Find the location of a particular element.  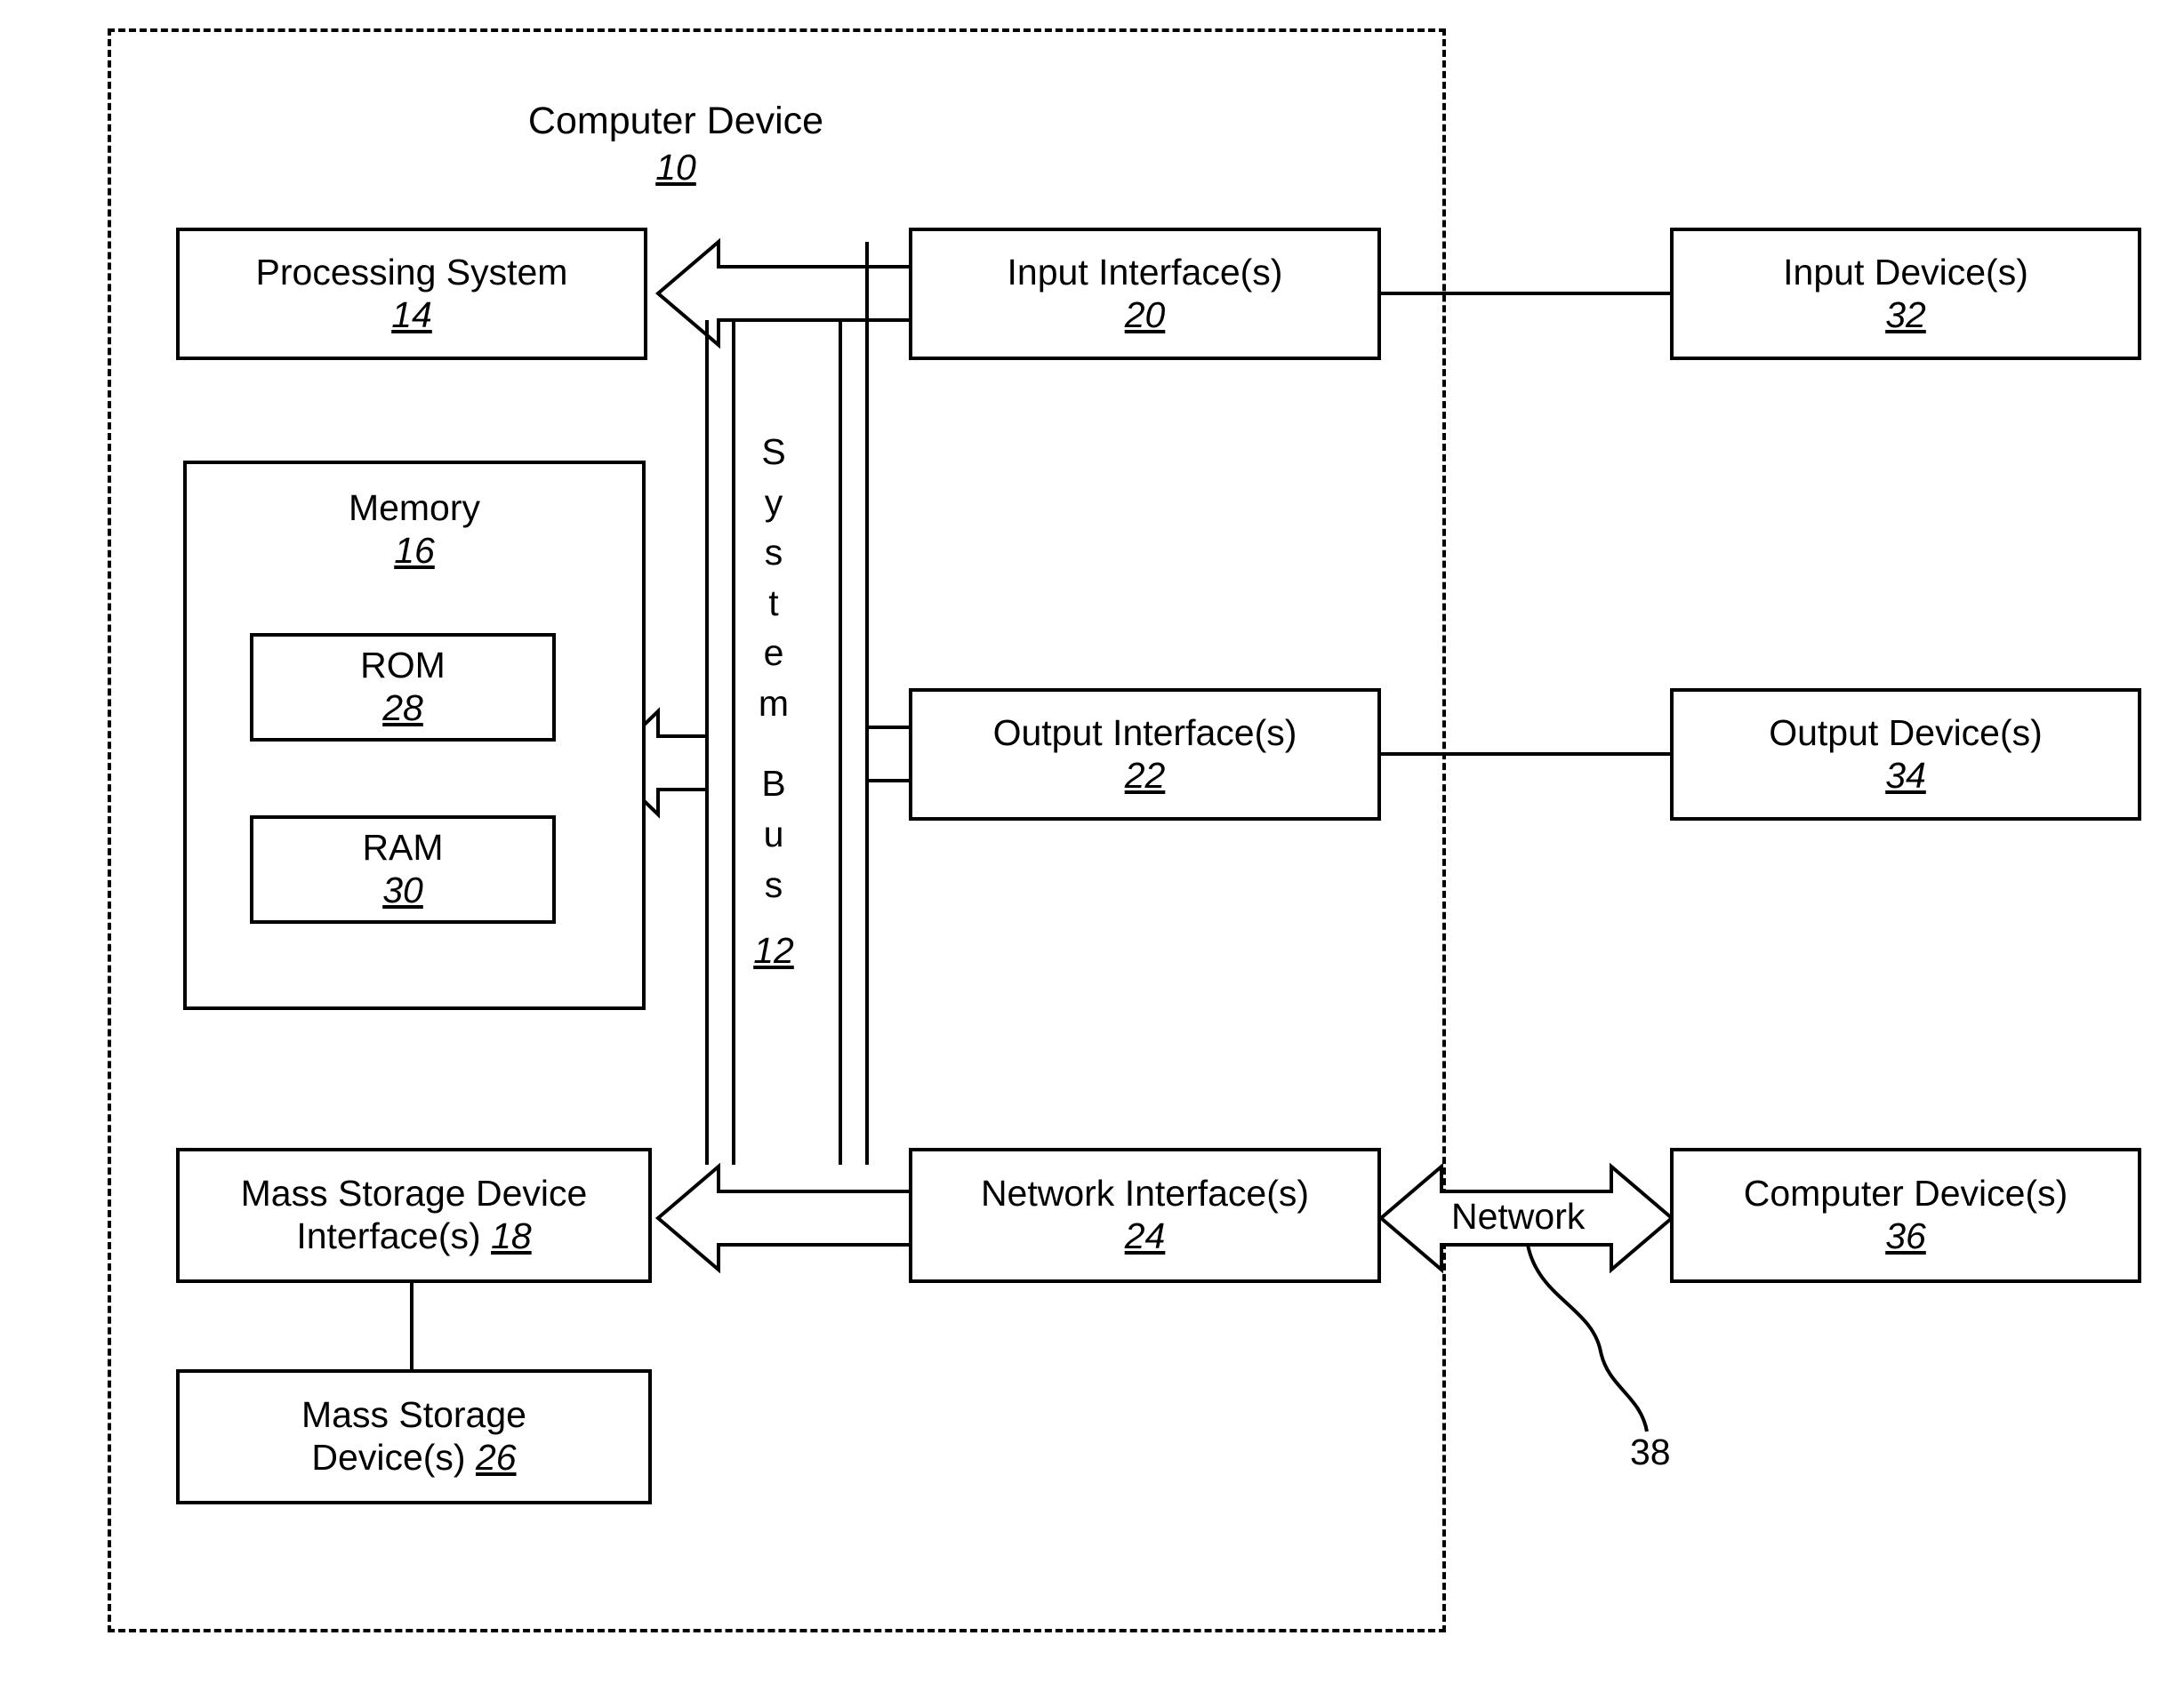

block-computer-devices-ref: 36 is located at coordinates (1905, 1235).